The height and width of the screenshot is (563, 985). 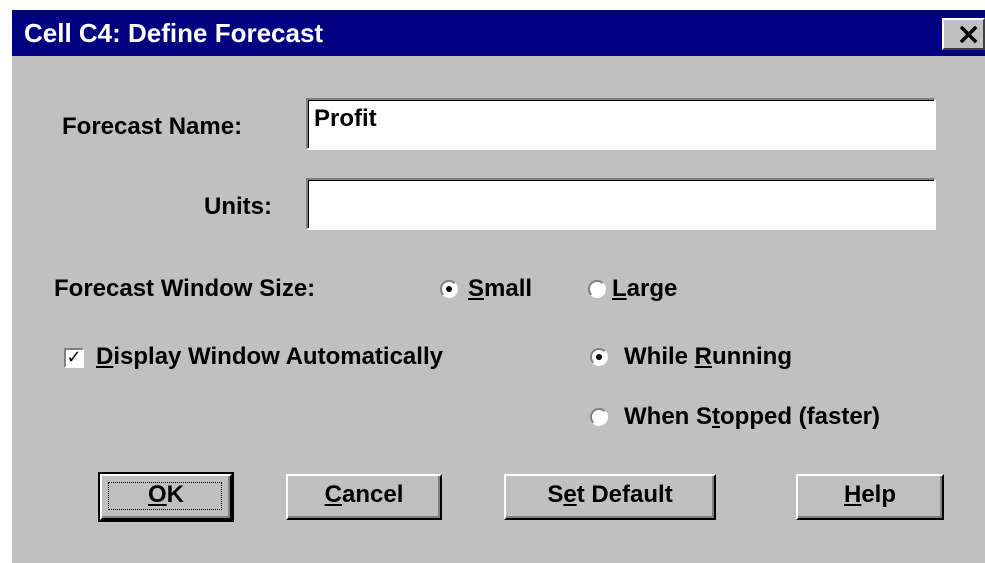 I want to click on small-radio-label: Small, so click(x=500, y=289).